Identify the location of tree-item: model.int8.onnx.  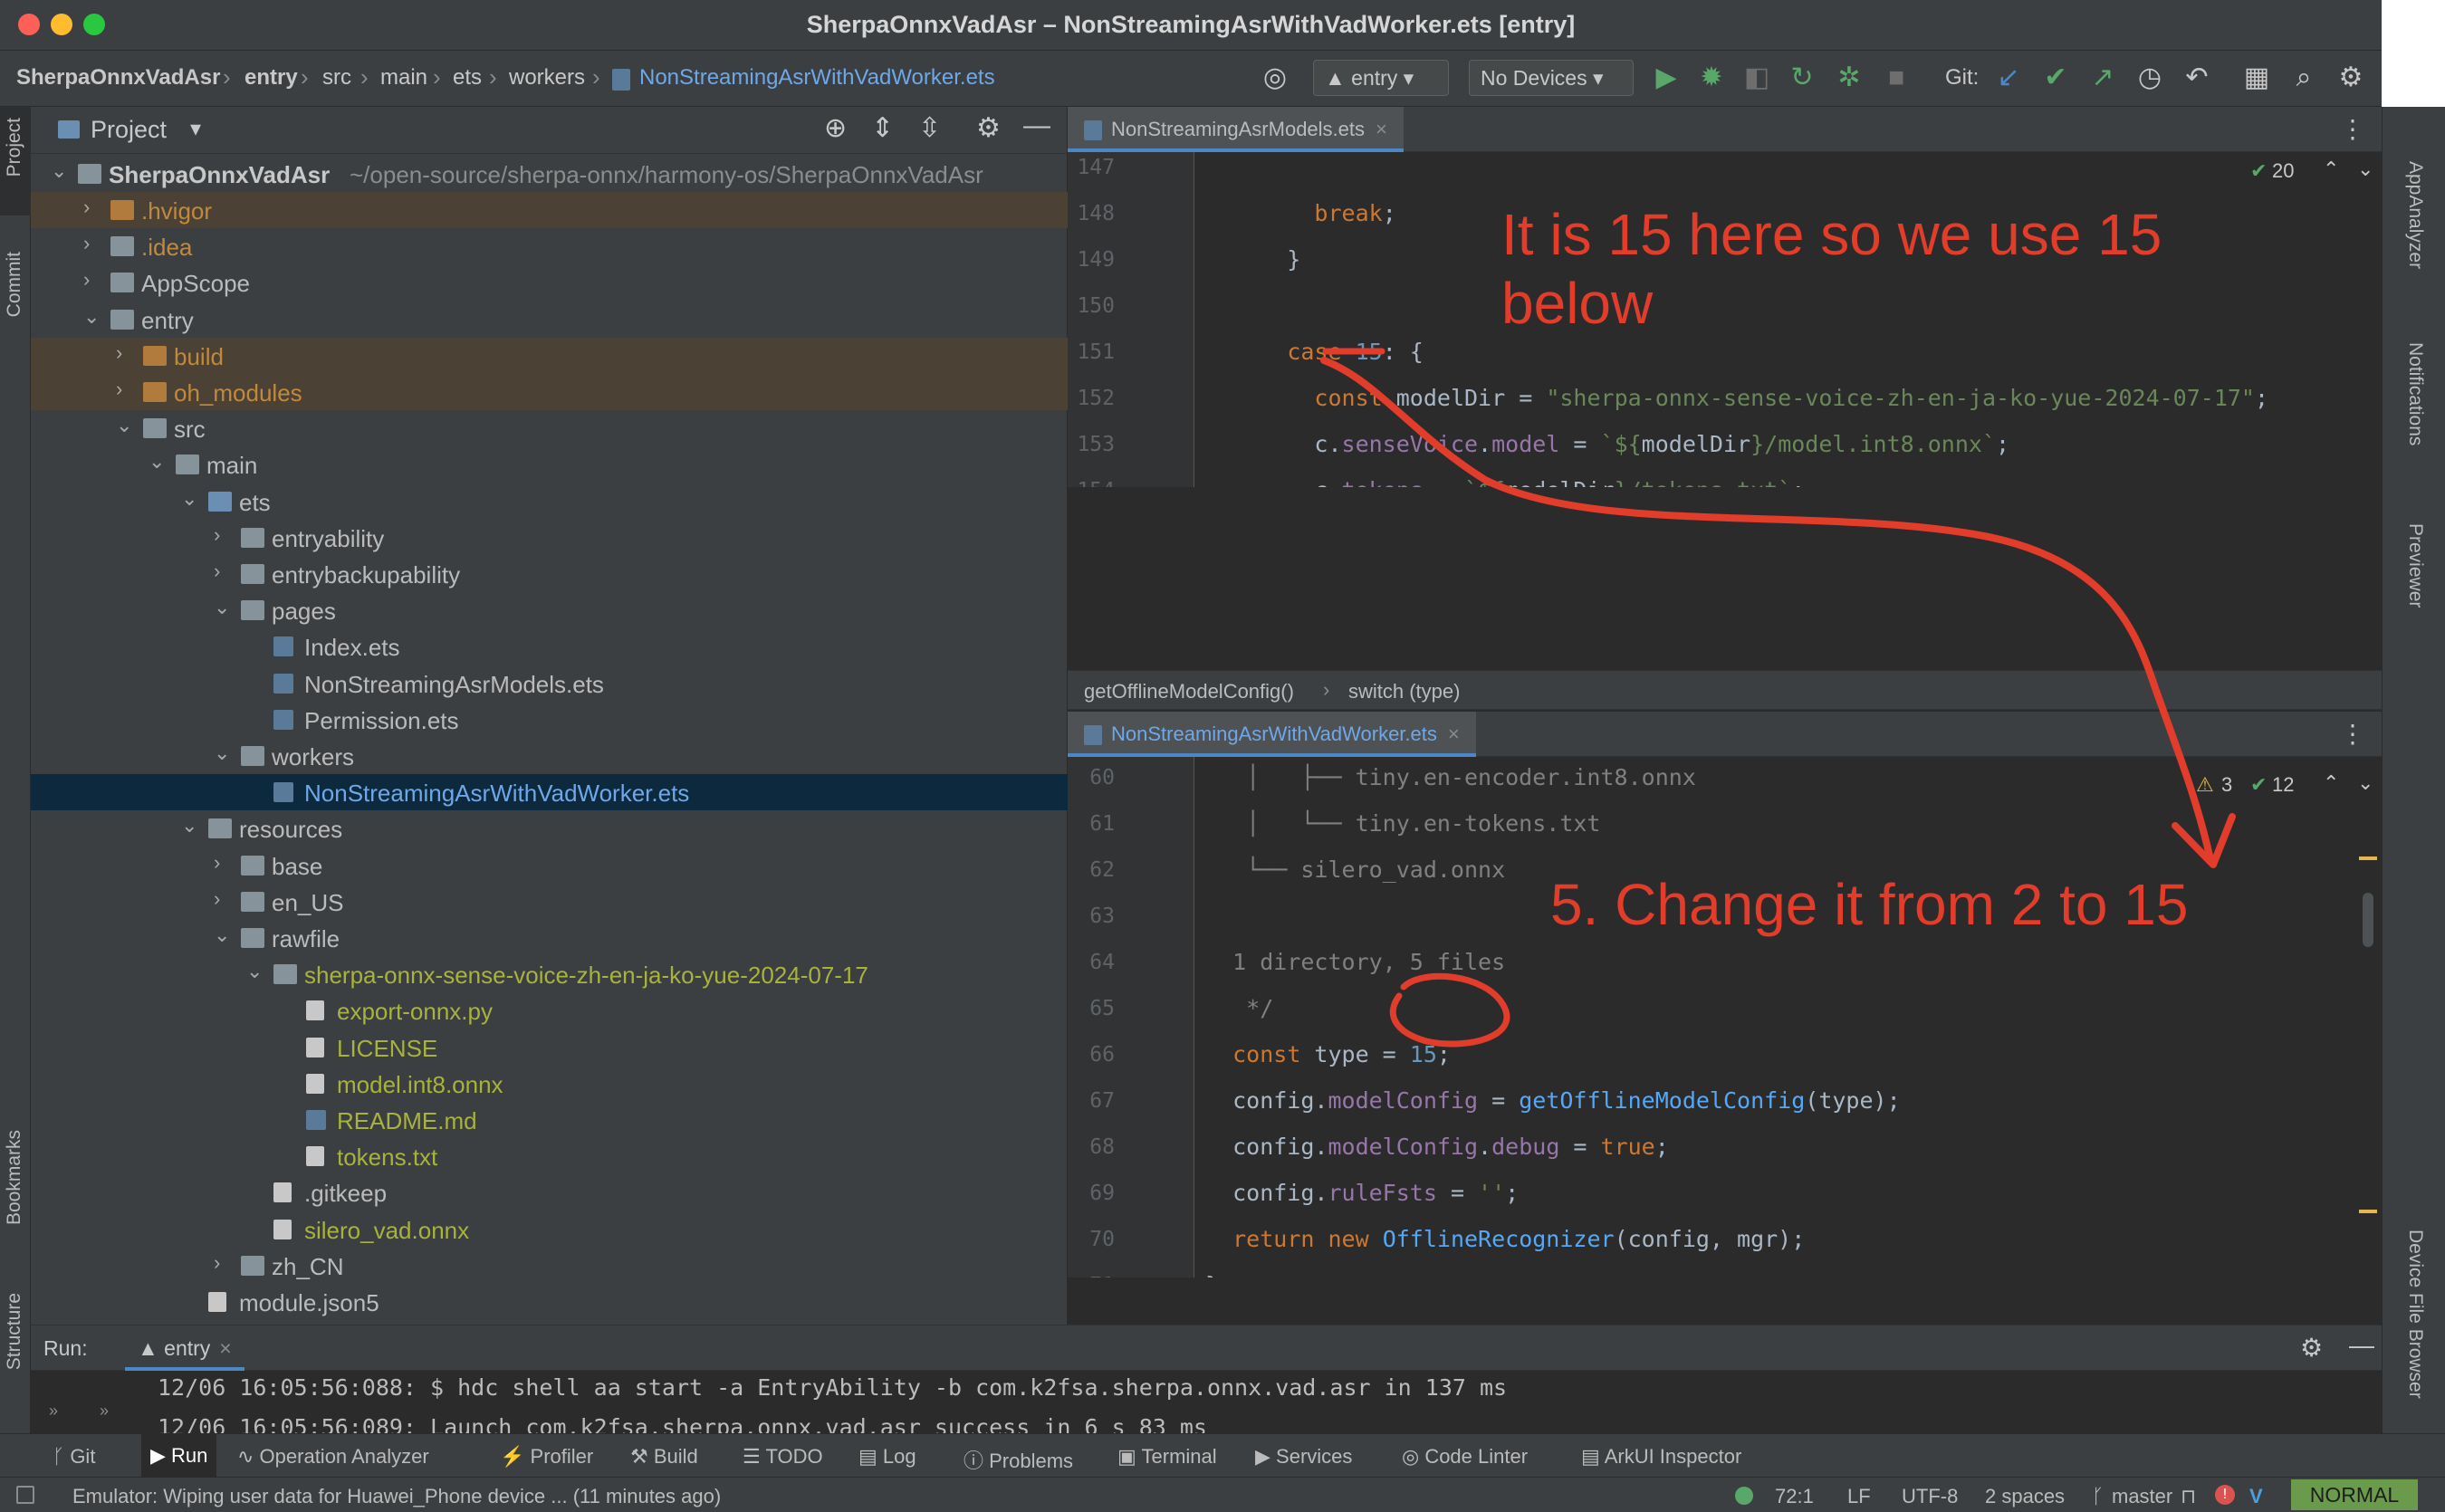
(550, 1084).